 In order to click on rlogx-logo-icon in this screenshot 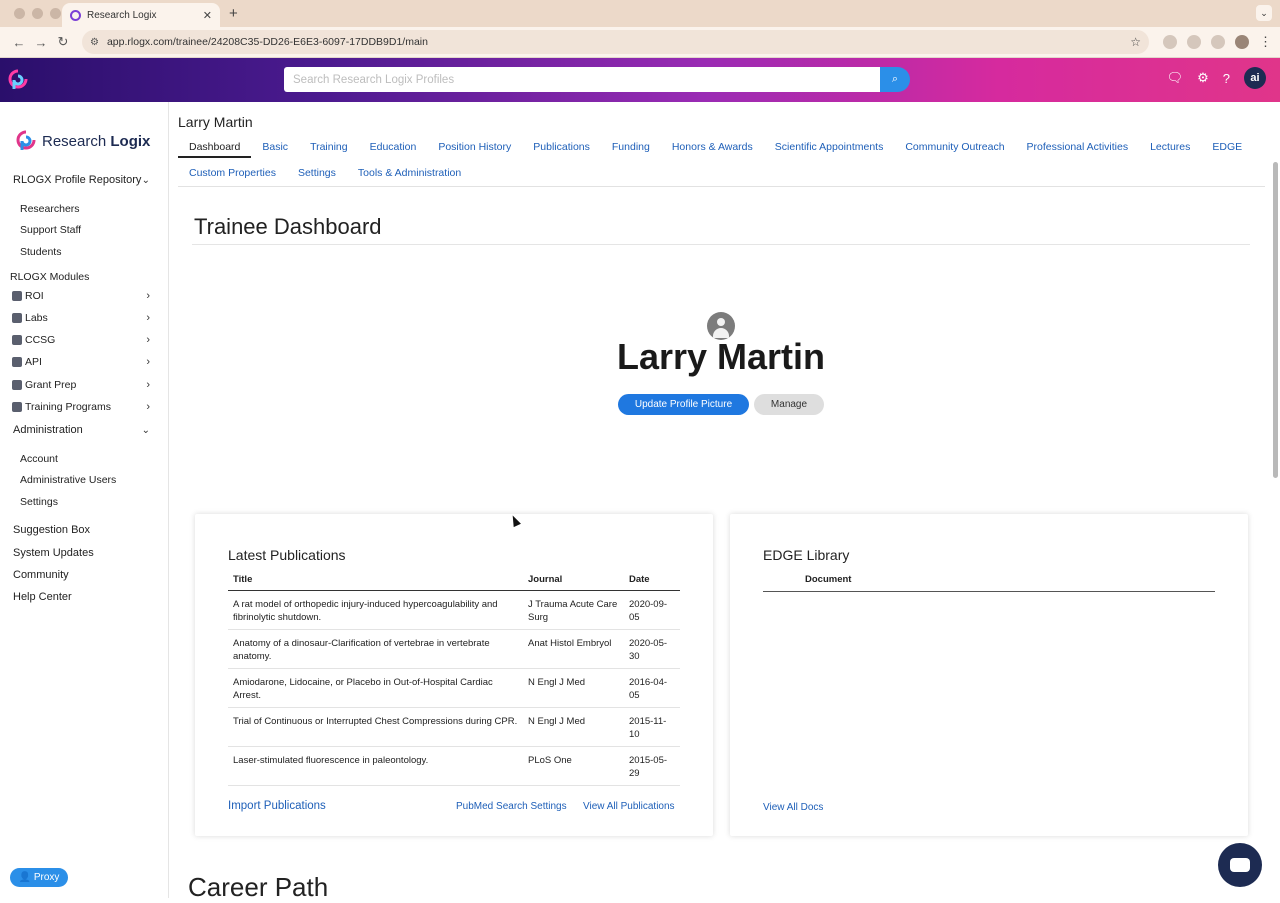, I will do `click(18, 80)`.